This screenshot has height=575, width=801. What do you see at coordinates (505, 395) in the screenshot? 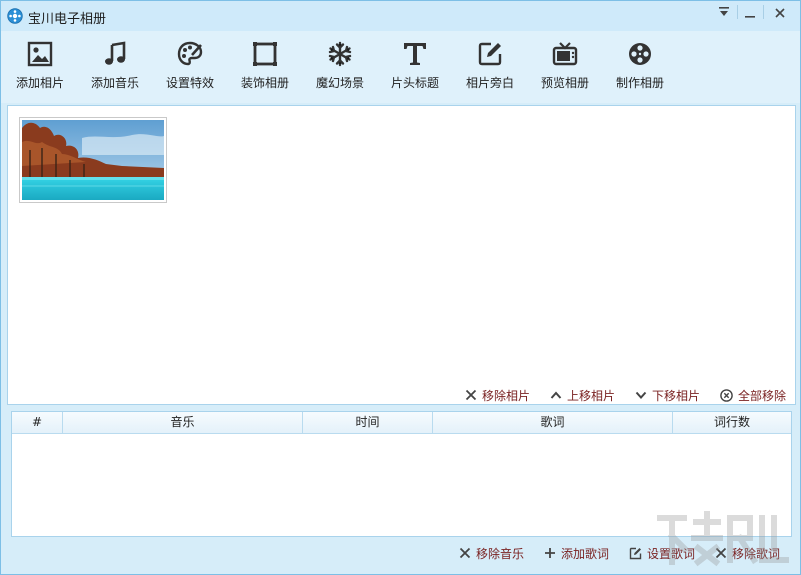
I see `remove-photo-label: 移除相片` at bounding box center [505, 395].